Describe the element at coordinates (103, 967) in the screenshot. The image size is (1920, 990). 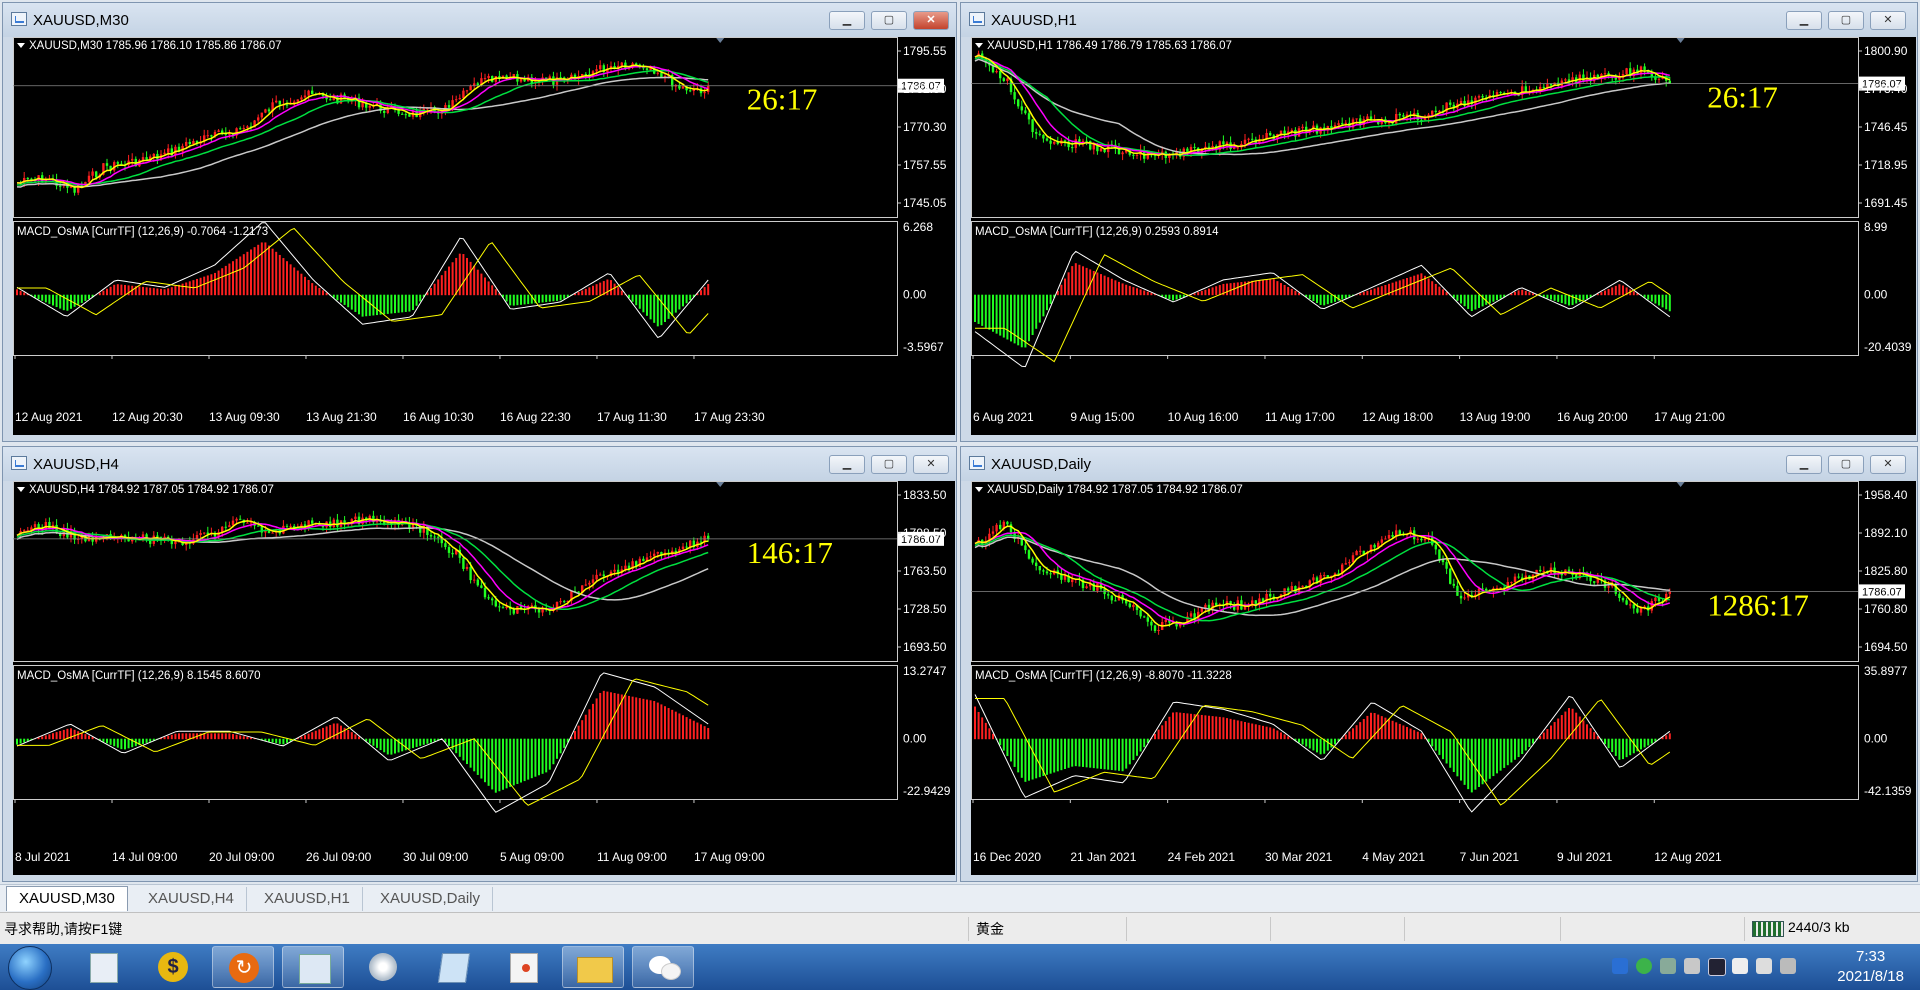
I see `contacts-app-icon` at that location.